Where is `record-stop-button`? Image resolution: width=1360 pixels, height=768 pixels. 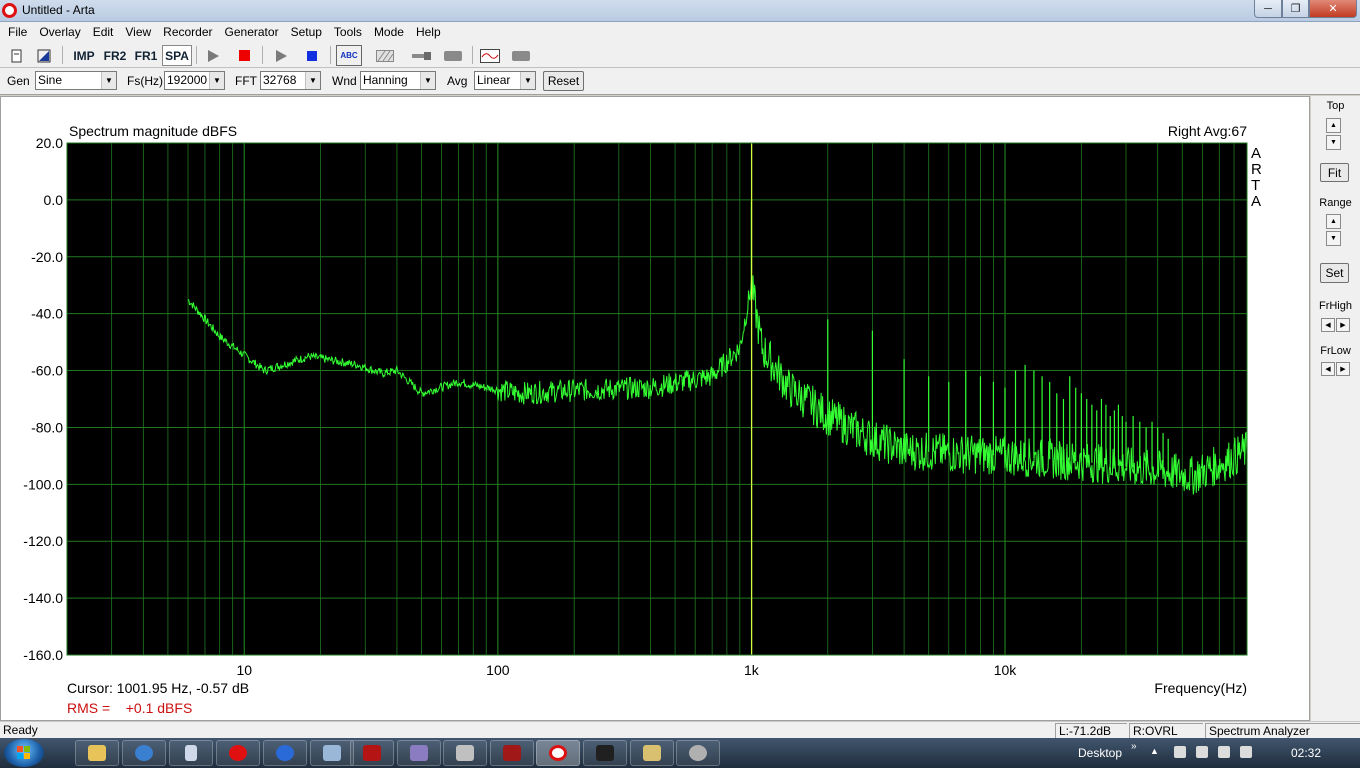 record-stop-button is located at coordinates (312, 55).